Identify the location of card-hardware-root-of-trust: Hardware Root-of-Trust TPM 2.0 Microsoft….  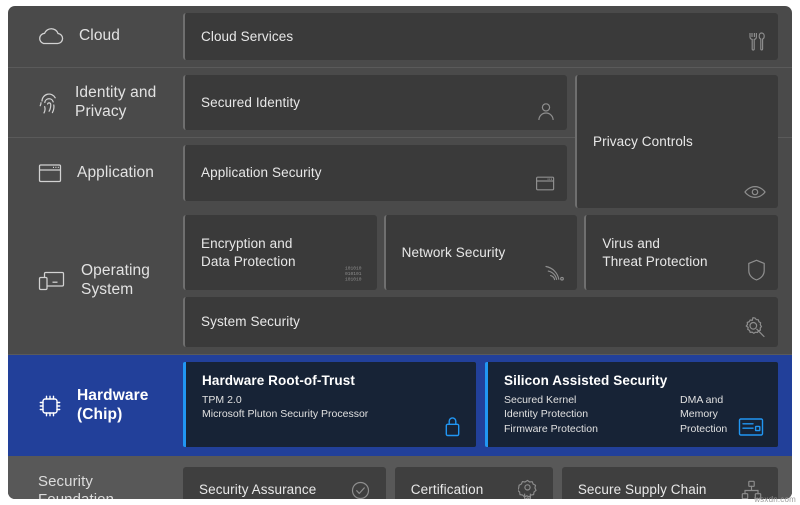
(329, 405).